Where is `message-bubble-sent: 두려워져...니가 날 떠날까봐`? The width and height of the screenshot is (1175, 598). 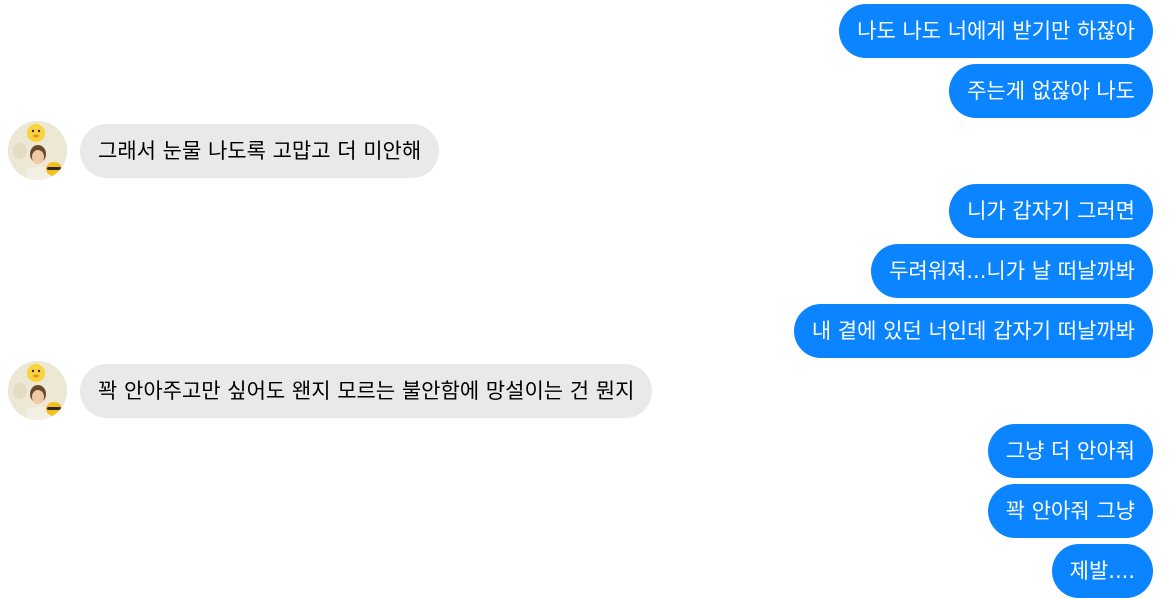
message-bubble-sent: 두려워져...니가 날 떠날까봐 is located at coordinates (1012, 271).